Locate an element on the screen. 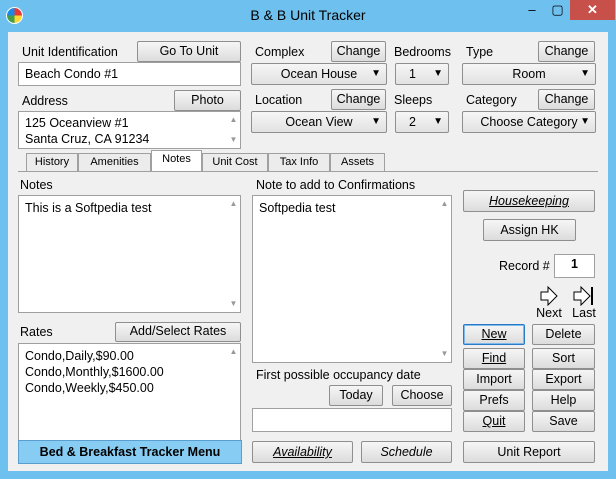  category-label: Category is located at coordinates (491, 100).